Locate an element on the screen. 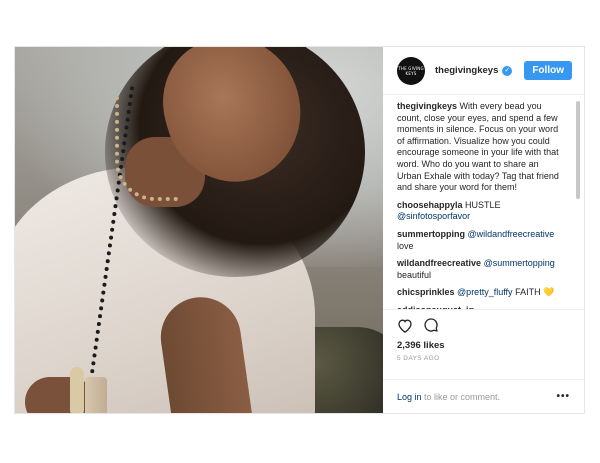  follow-button: Follow is located at coordinates (548, 70).